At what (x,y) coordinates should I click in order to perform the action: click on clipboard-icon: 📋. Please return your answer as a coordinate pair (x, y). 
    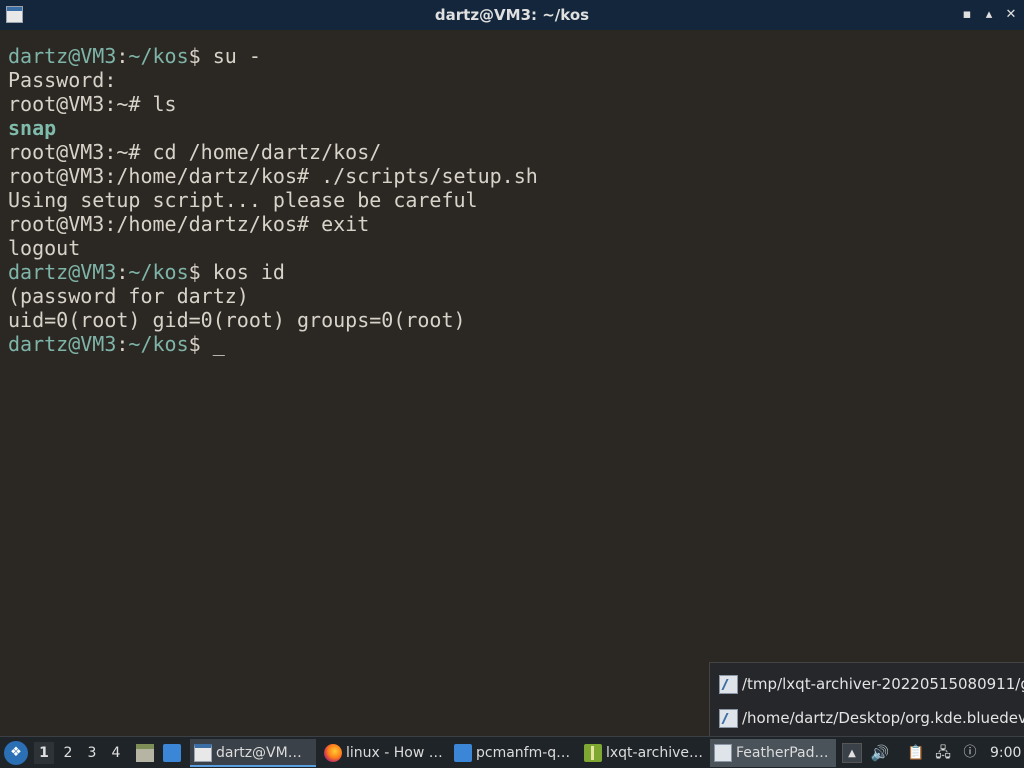
    Looking at the image, I should click on (916, 753).